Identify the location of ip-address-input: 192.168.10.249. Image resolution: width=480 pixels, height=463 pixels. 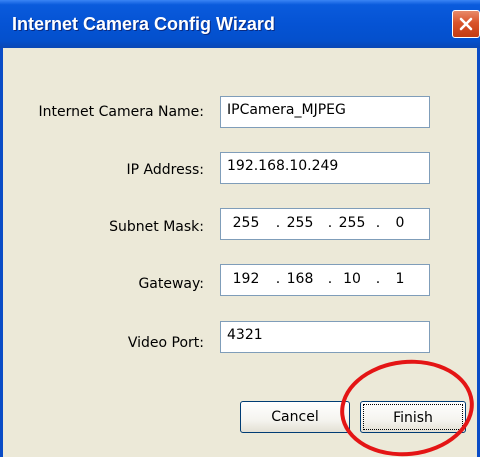
(325, 168).